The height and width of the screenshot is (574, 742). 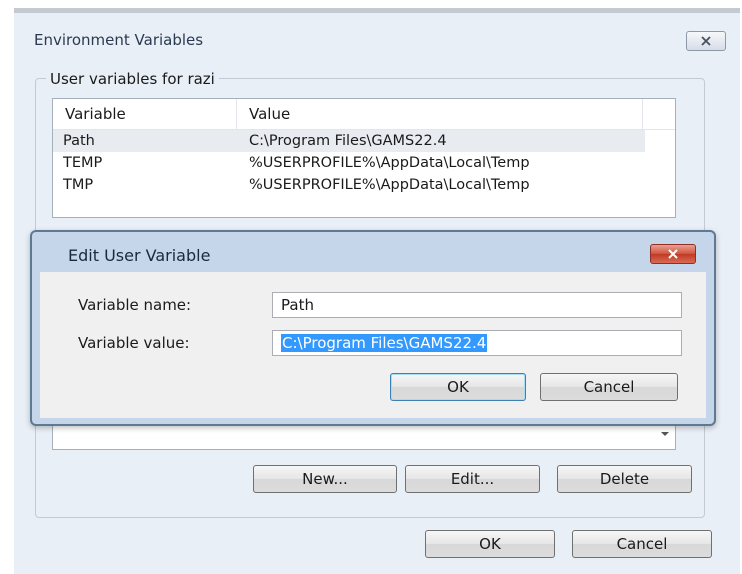 I want to click on variable-value-field: C:\Program Files\GAMS22.4, so click(x=477, y=343).